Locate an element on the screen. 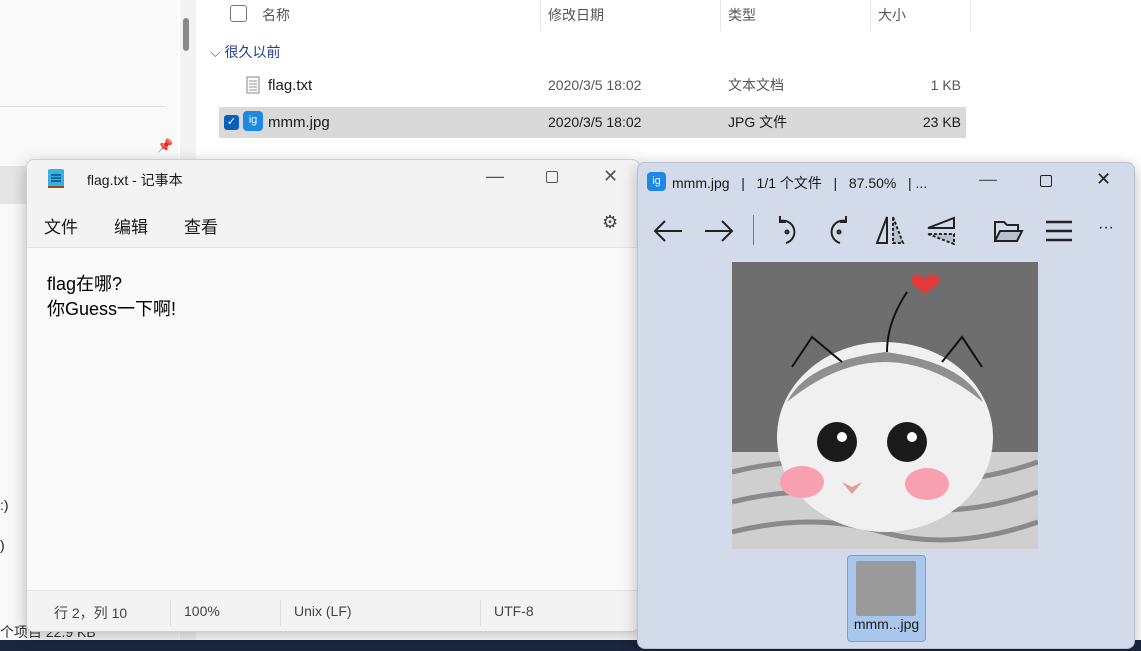 The image size is (1141, 651). cursor-position: 行 2，列 10 is located at coordinates (91, 613).